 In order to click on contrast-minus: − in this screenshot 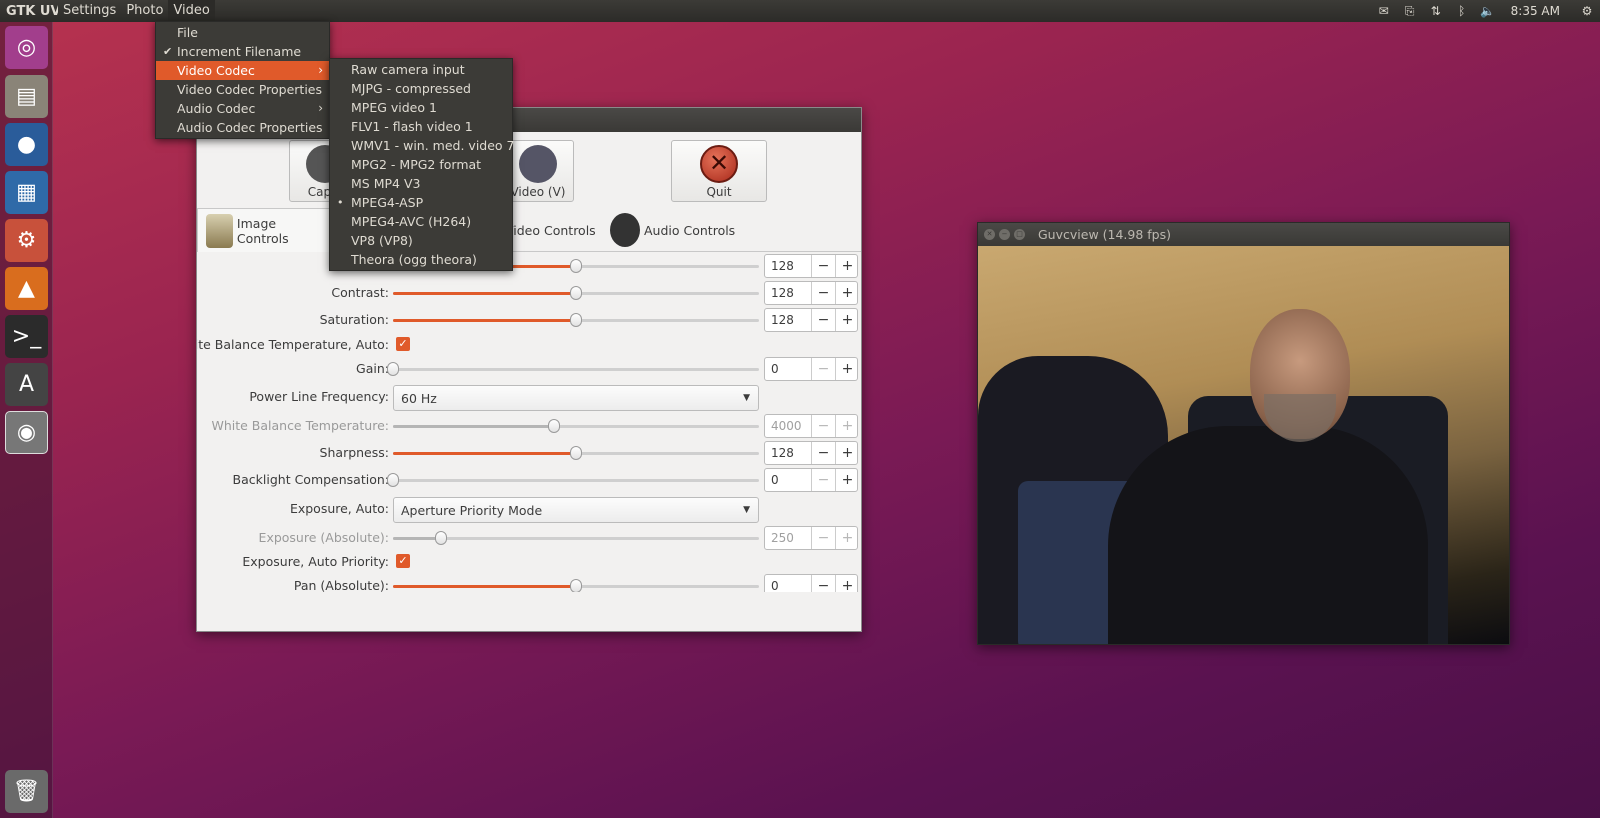, I will do `click(823, 293)`.